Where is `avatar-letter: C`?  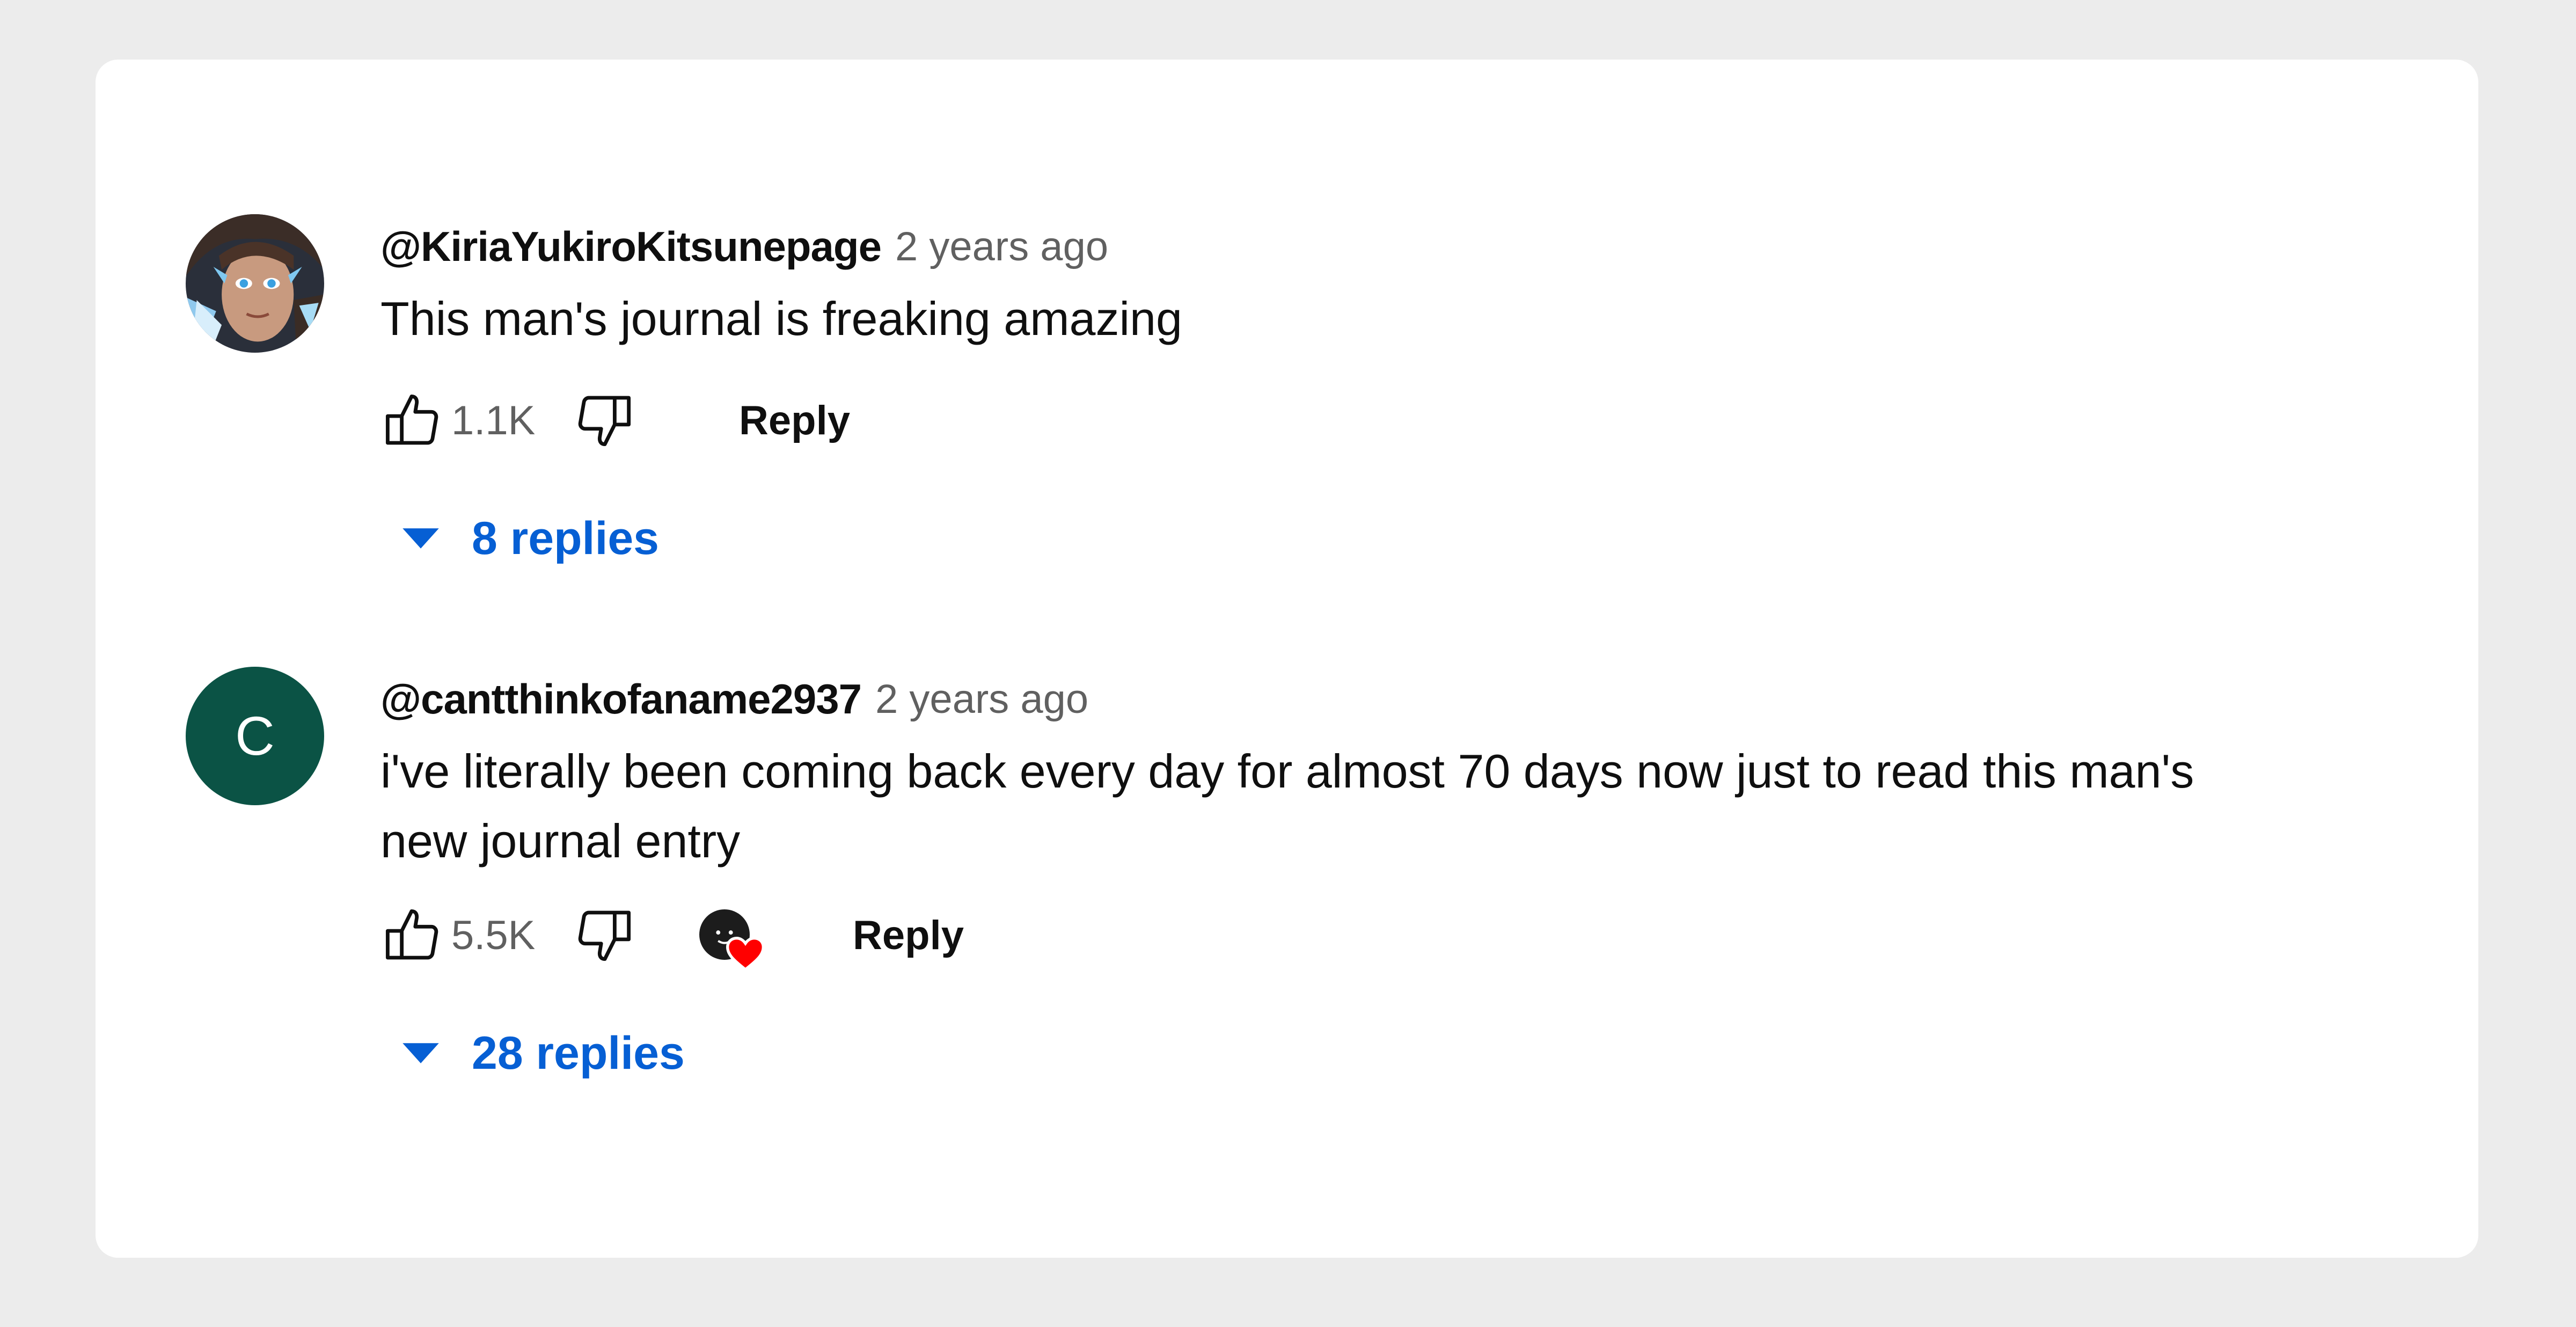 avatar-letter: C is located at coordinates (255, 736).